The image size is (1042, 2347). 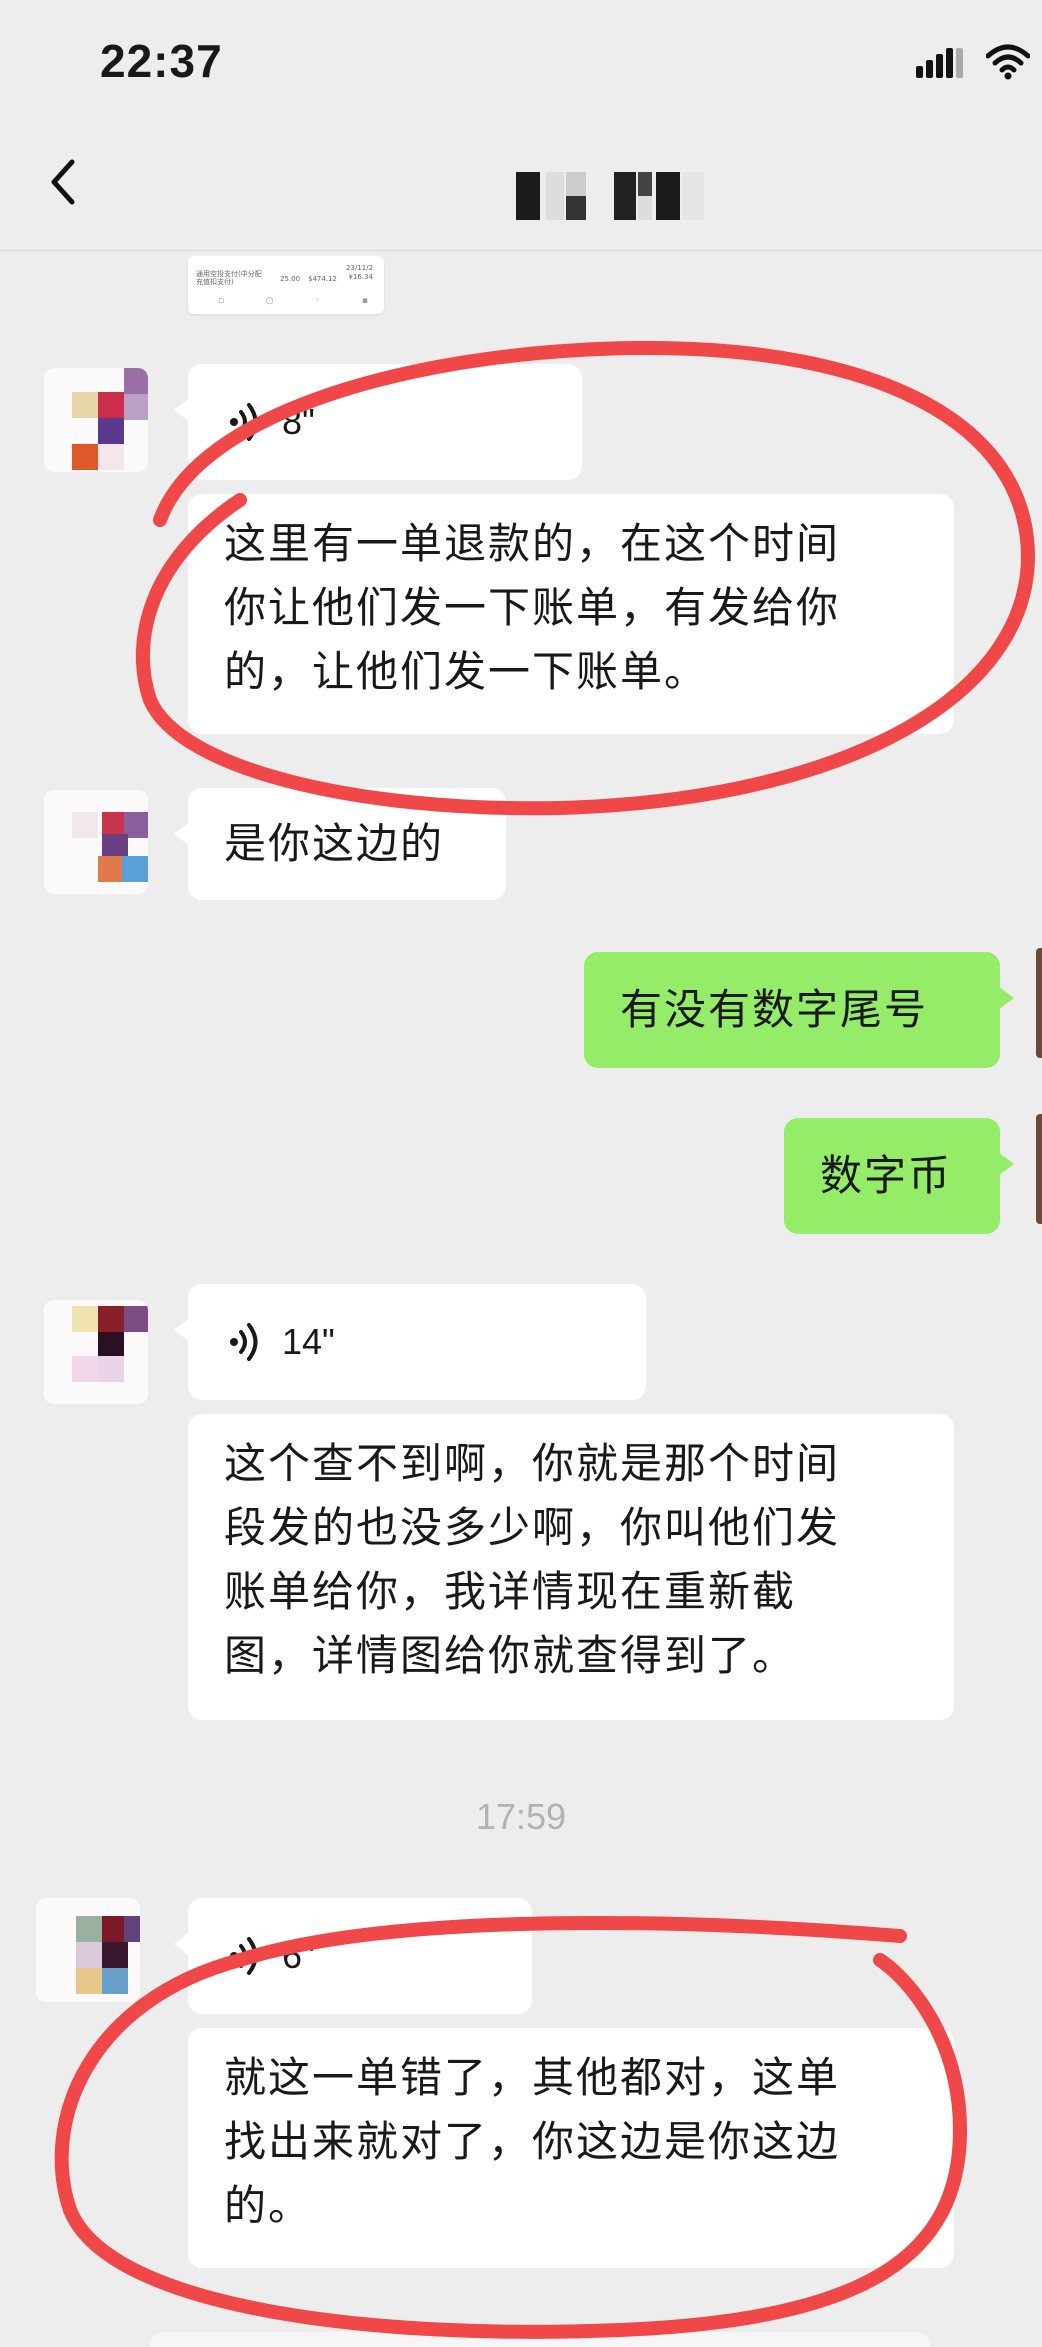 What do you see at coordinates (308, 1341) in the screenshot?
I see `voice-duration: 14"` at bounding box center [308, 1341].